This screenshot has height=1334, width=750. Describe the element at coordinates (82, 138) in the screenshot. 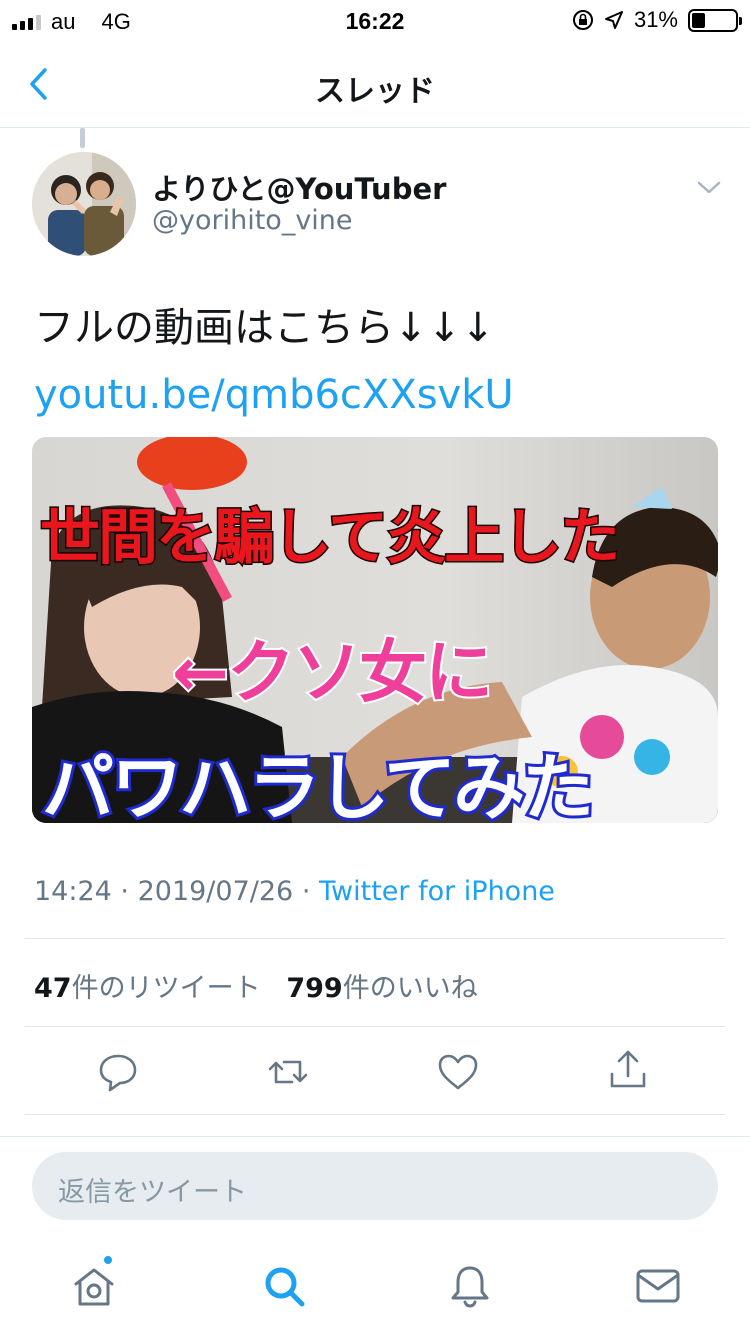

I see `thread-connector-line` at that location.